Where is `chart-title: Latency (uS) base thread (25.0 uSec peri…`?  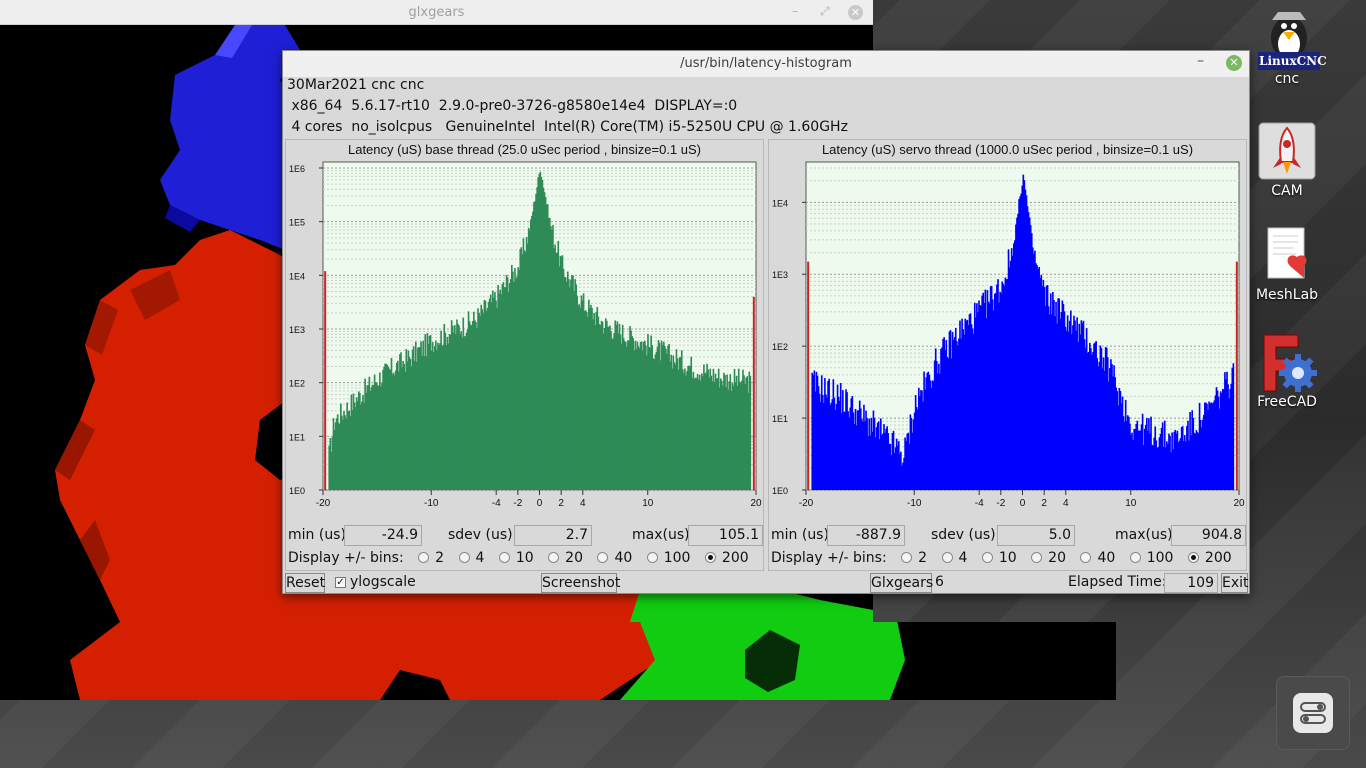
chart-title: Latency (uS) base thread (25.0 uSec peri… is located at coordinates (524, 149).